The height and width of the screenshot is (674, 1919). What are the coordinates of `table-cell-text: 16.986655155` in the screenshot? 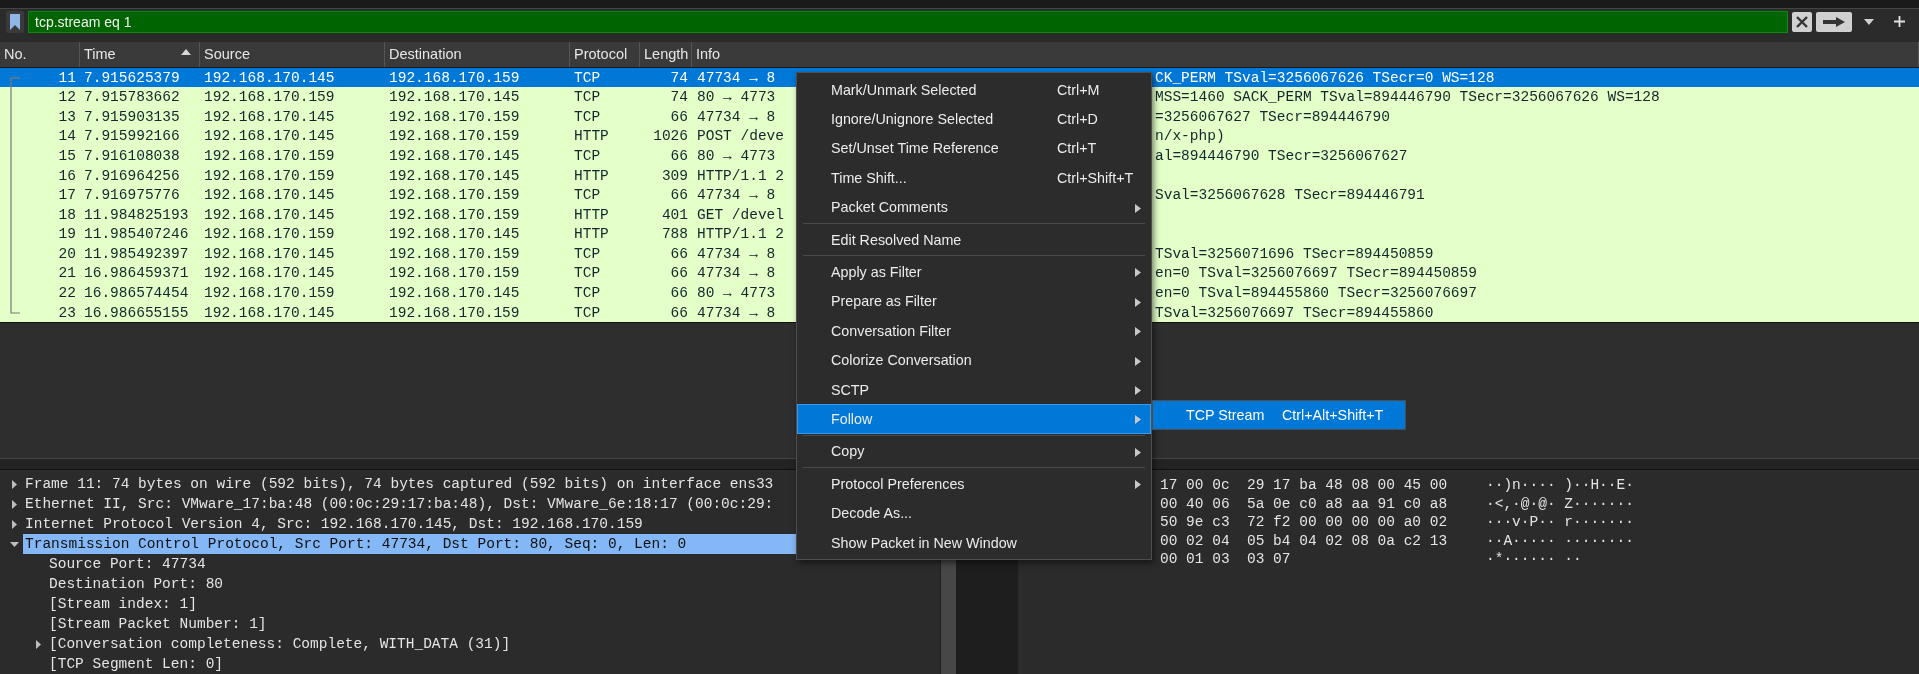 It's located at (136, 312).